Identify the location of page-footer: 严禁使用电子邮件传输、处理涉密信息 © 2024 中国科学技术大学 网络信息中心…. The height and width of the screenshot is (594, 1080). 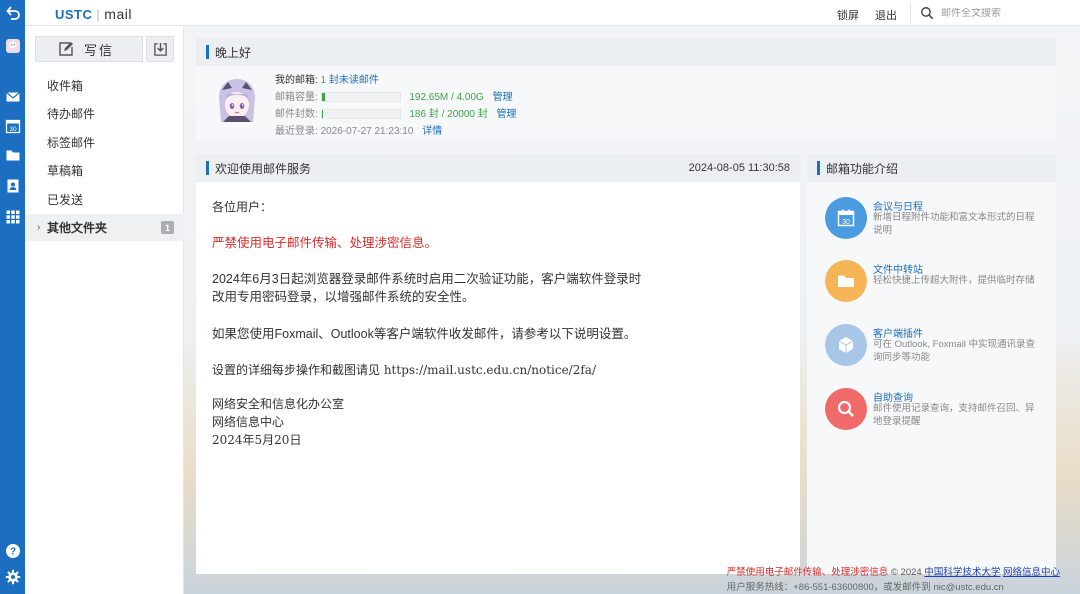
(893, 578).